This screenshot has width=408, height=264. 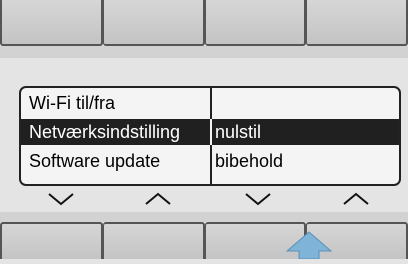 I want to click on menu-row-wifi: Wi-Fi til/fra, so click(x=210, y=103).